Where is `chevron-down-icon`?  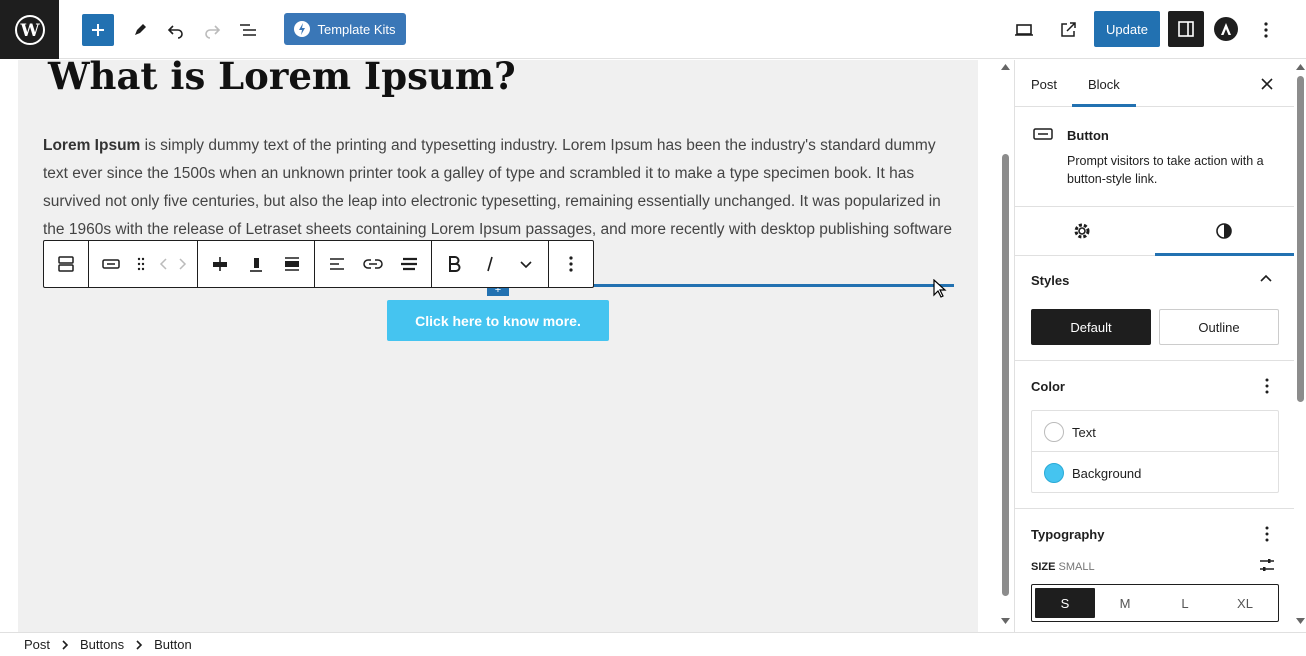 chevron-down-icon is located at coordinates (526, 265).